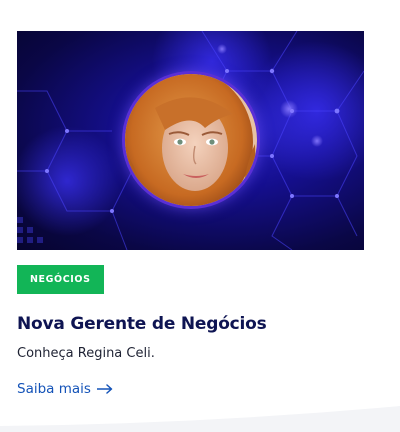 This screenshot has height=432, width=400. I want to click on read-more-link: Saiba mais, so click(65, 389).